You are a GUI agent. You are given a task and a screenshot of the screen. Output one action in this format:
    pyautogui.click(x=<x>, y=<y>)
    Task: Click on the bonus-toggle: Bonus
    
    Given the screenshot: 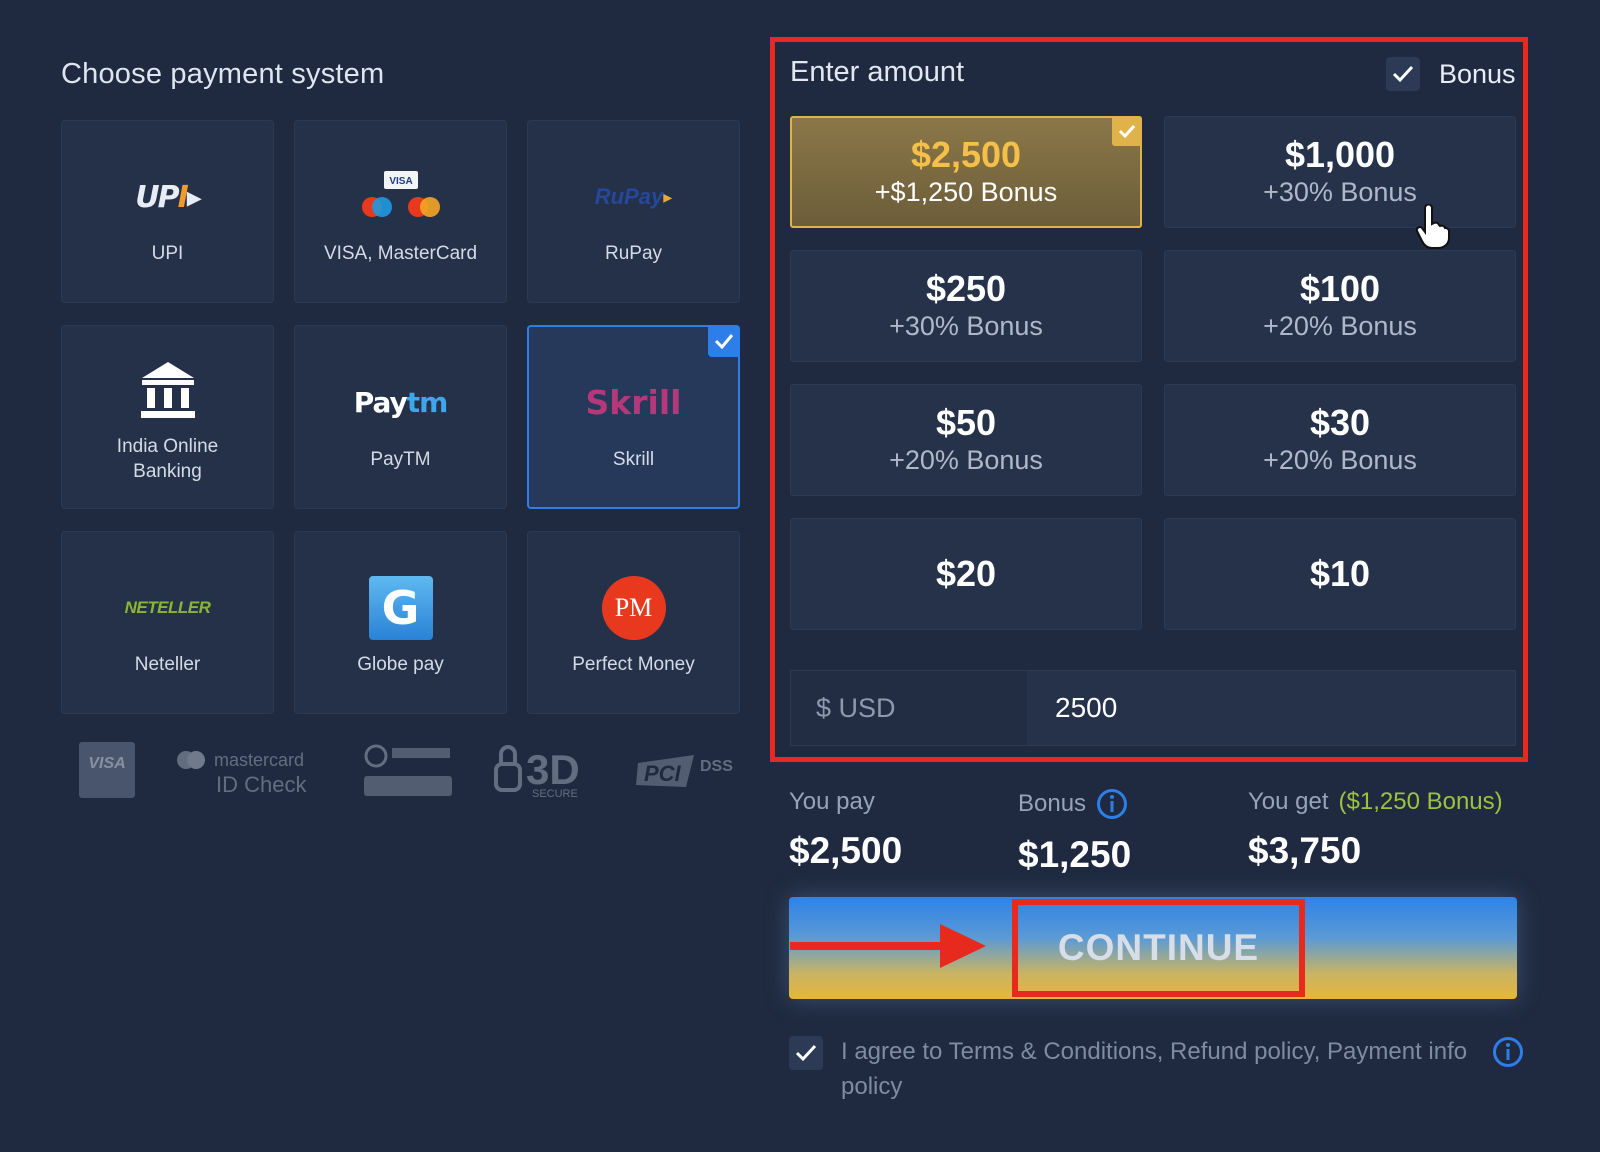 What is the action you would take?
    pyautogui.click(x=1451, y=74)
    